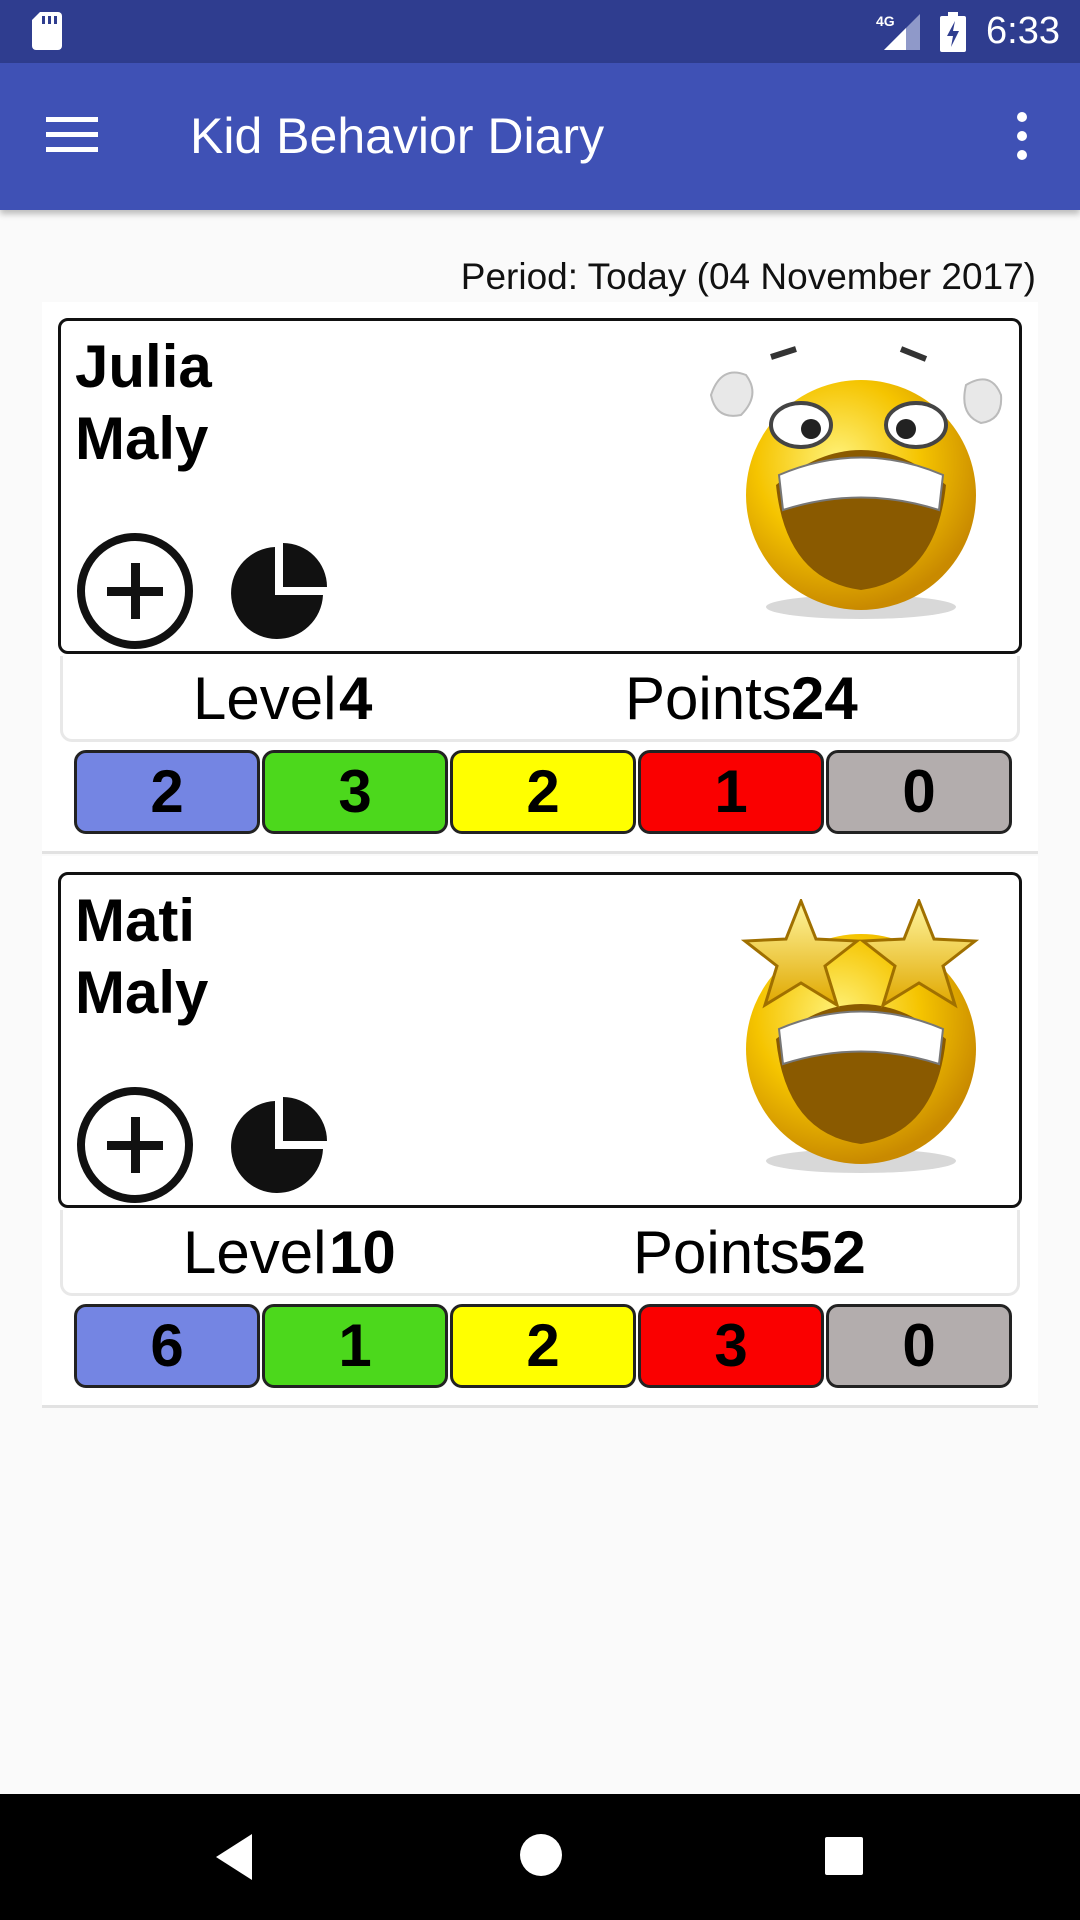  I want to click on counter-green: 1, so click(355, 1346).